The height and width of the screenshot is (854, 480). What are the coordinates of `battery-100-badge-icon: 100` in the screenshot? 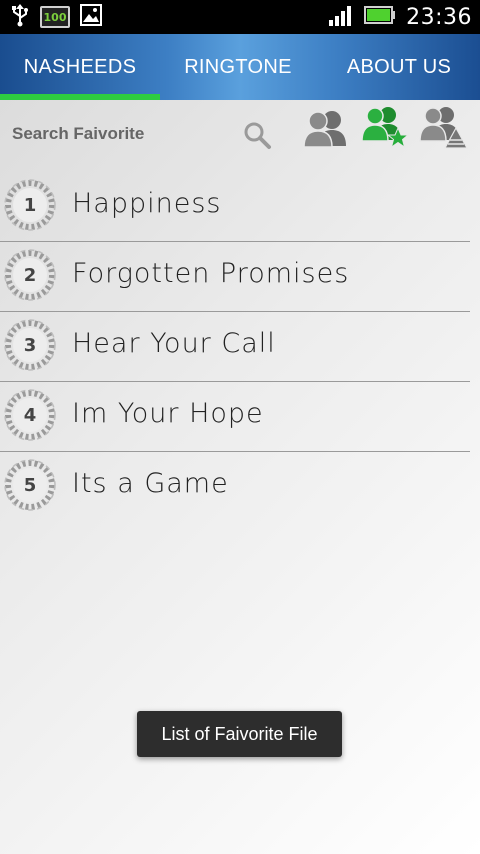 It's located at (55, 17).